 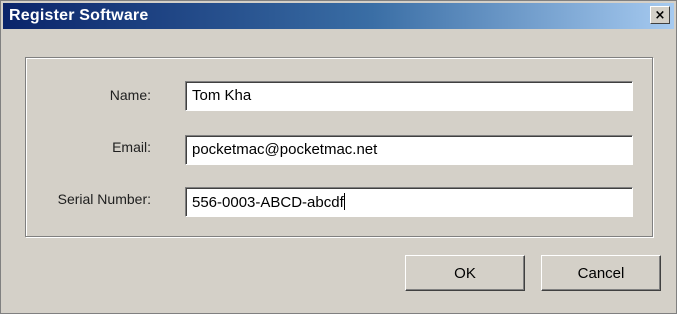 I want to click on name-value: Tom Kha, so click(x=222, y=95).